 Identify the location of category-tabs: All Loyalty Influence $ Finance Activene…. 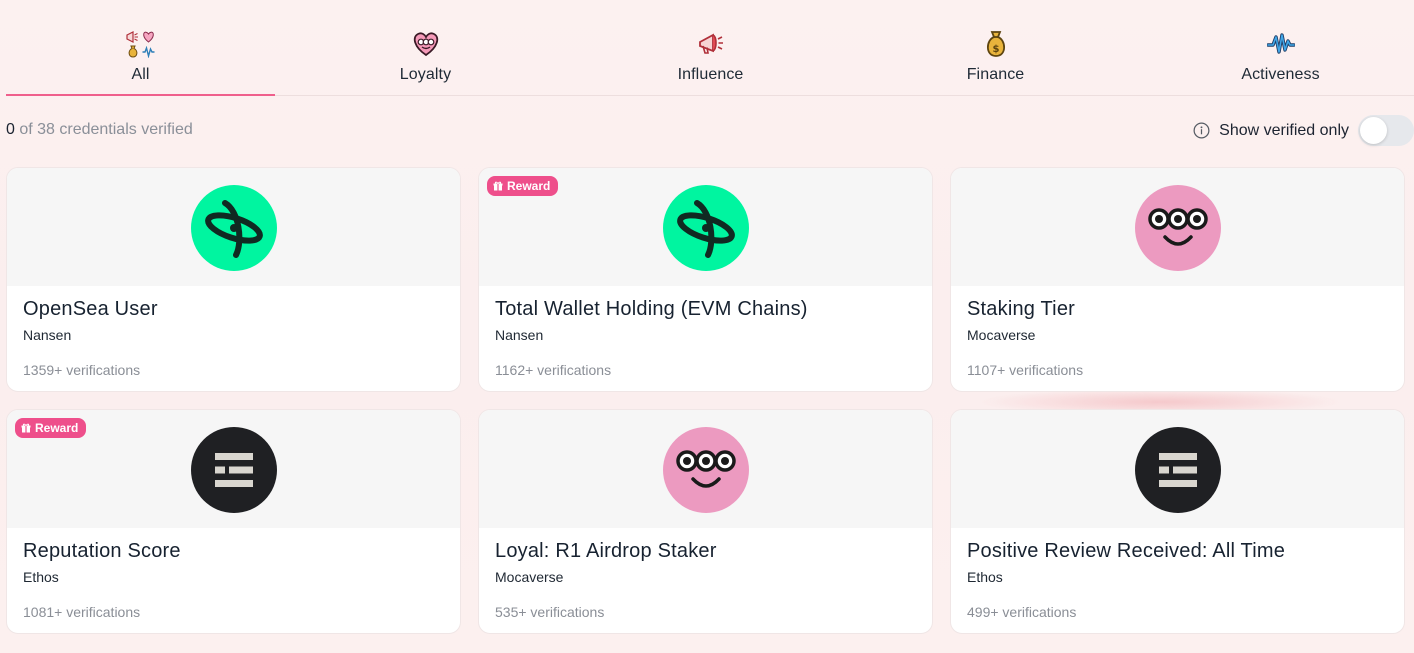
(710, 48).